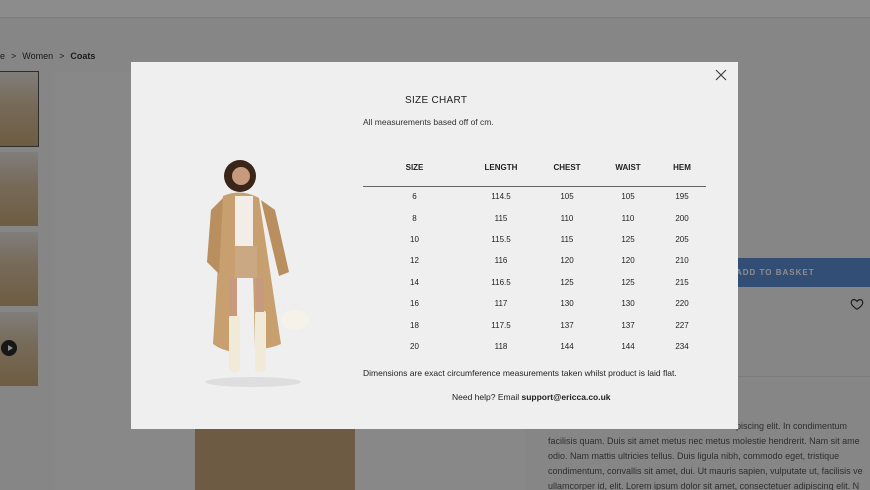  I want to click on modal-title: SIZE CHART, so click(436, 100).